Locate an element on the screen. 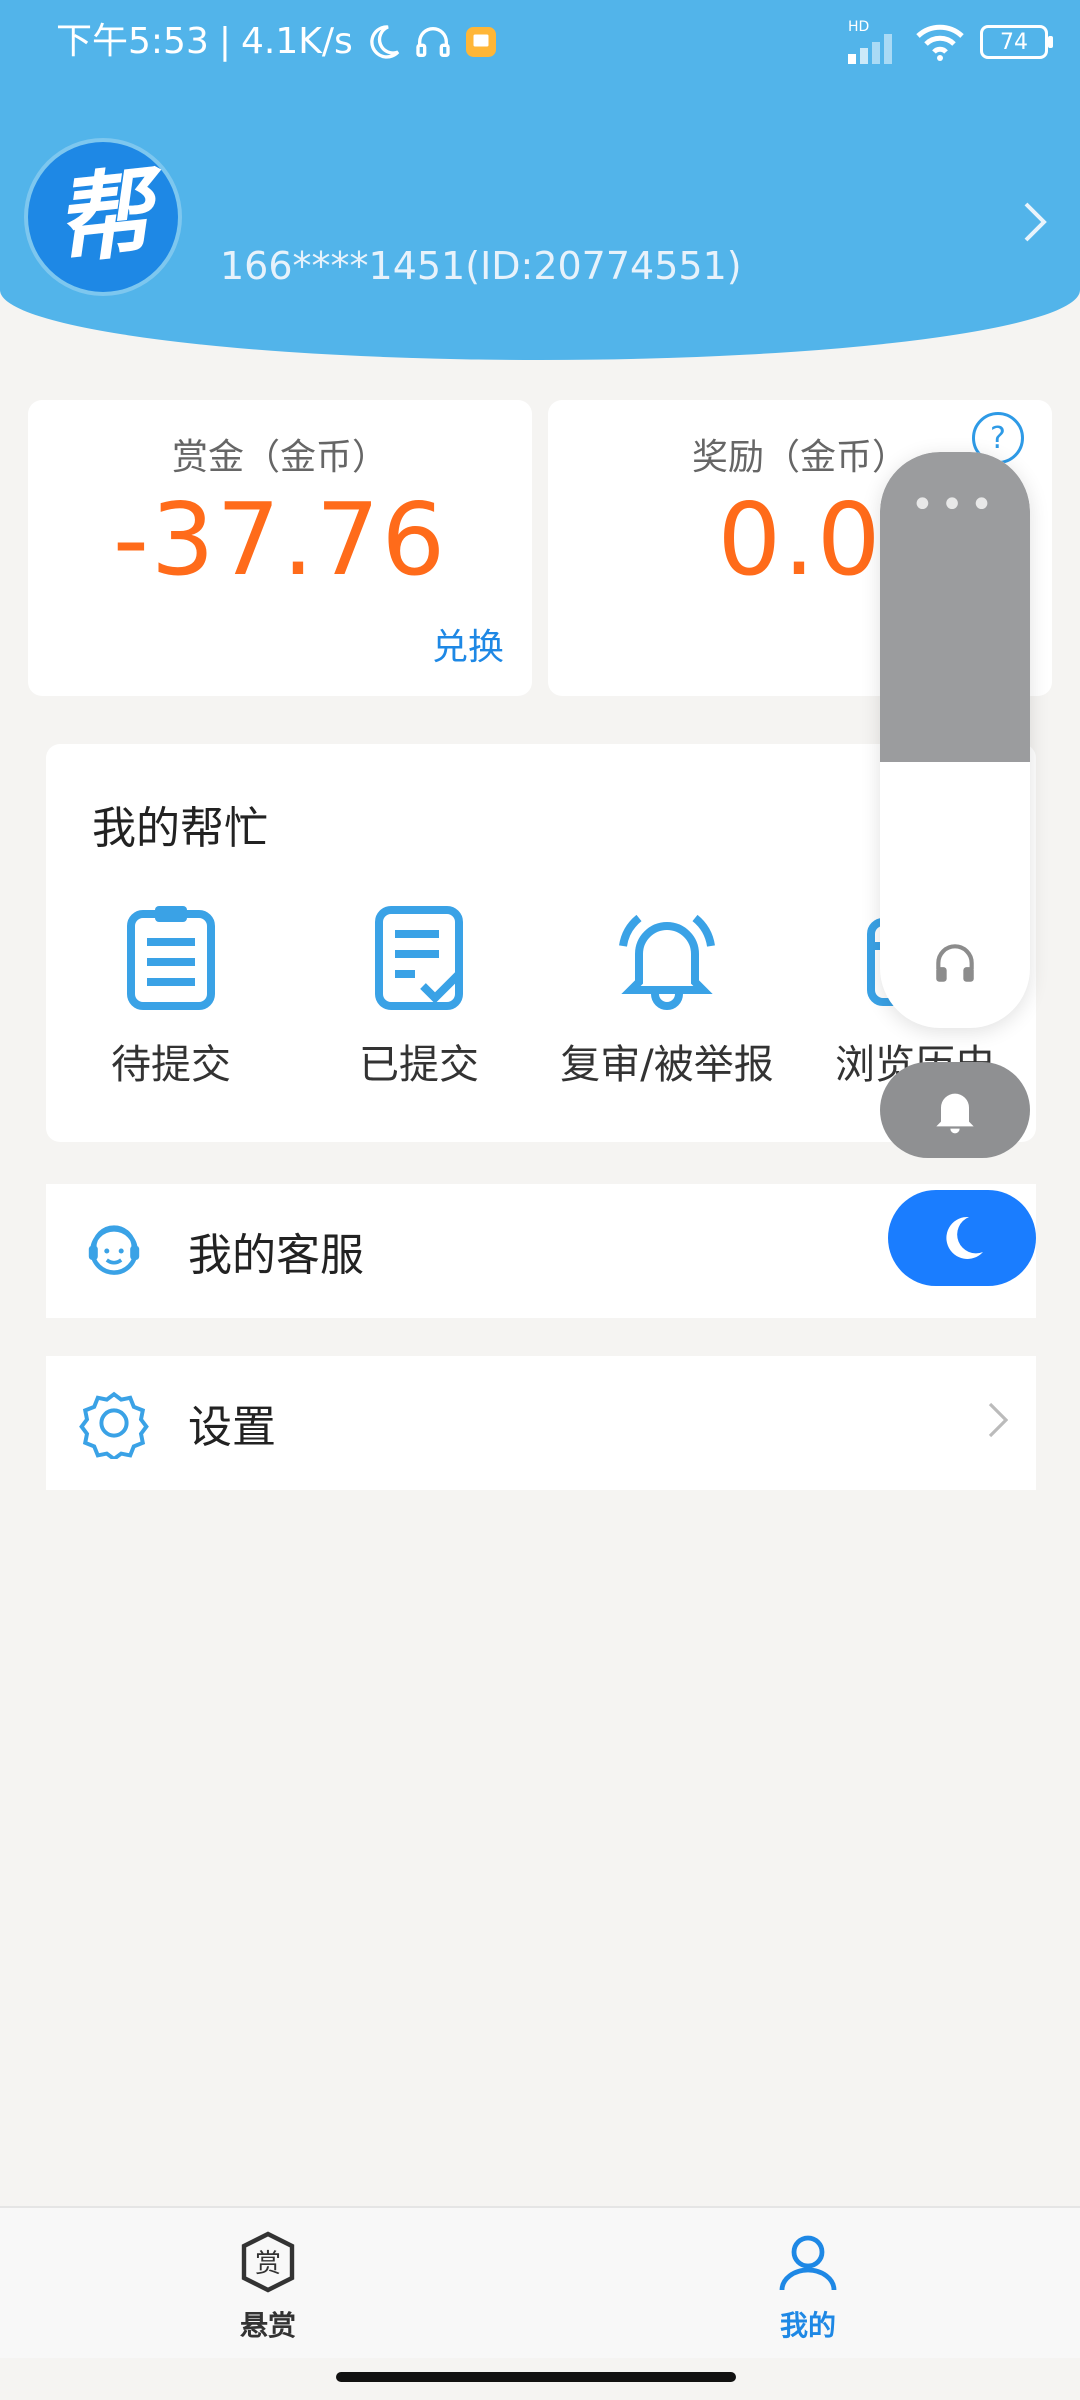 This screenshot has width=1080, height=2400. bottom-nav: 赏 悬赏 我的 is located at coordinates (540, 2282).